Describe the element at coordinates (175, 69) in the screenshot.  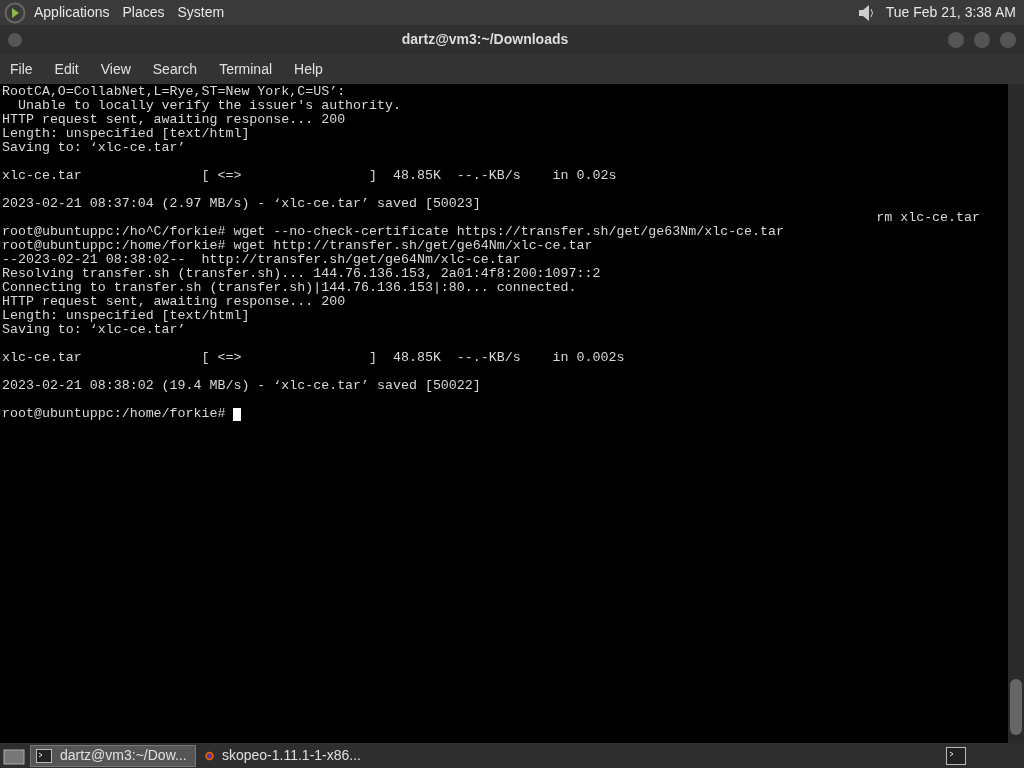
I see `menu-item: Search` at that location.